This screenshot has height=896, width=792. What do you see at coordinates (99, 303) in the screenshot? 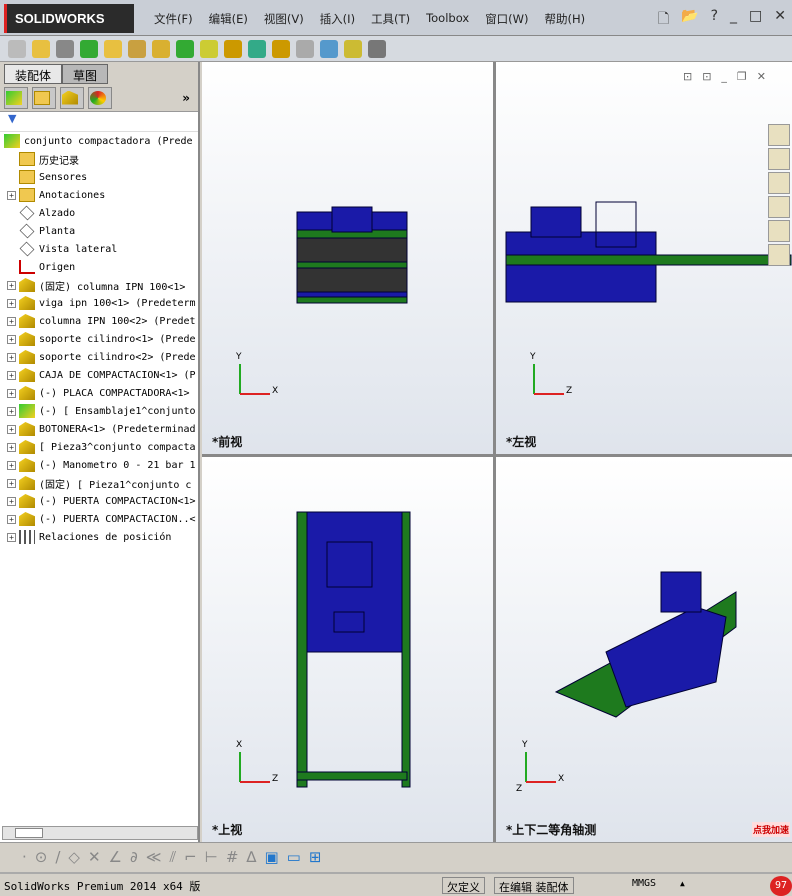
I see `tree-item: + viga ipn 100<1> (Predeterm` at bounding box center [99, 303].